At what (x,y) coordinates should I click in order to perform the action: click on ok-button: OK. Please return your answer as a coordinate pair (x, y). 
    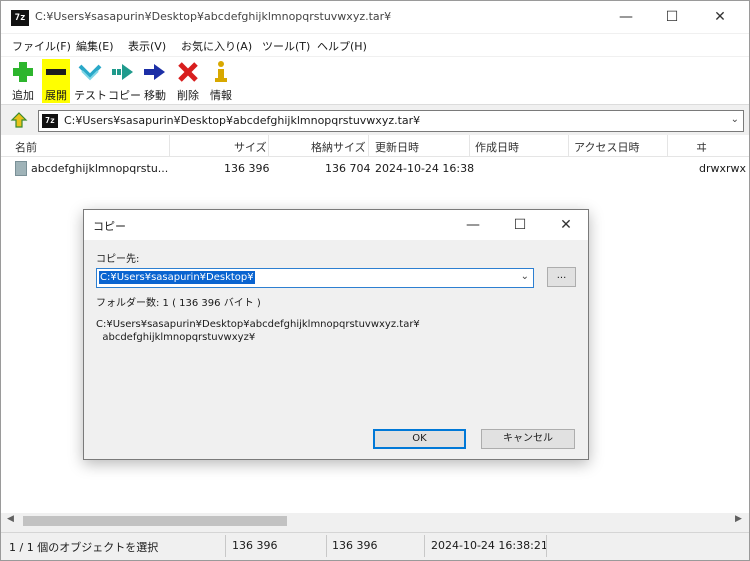
    Looking at the image, I should click on (419, 439).